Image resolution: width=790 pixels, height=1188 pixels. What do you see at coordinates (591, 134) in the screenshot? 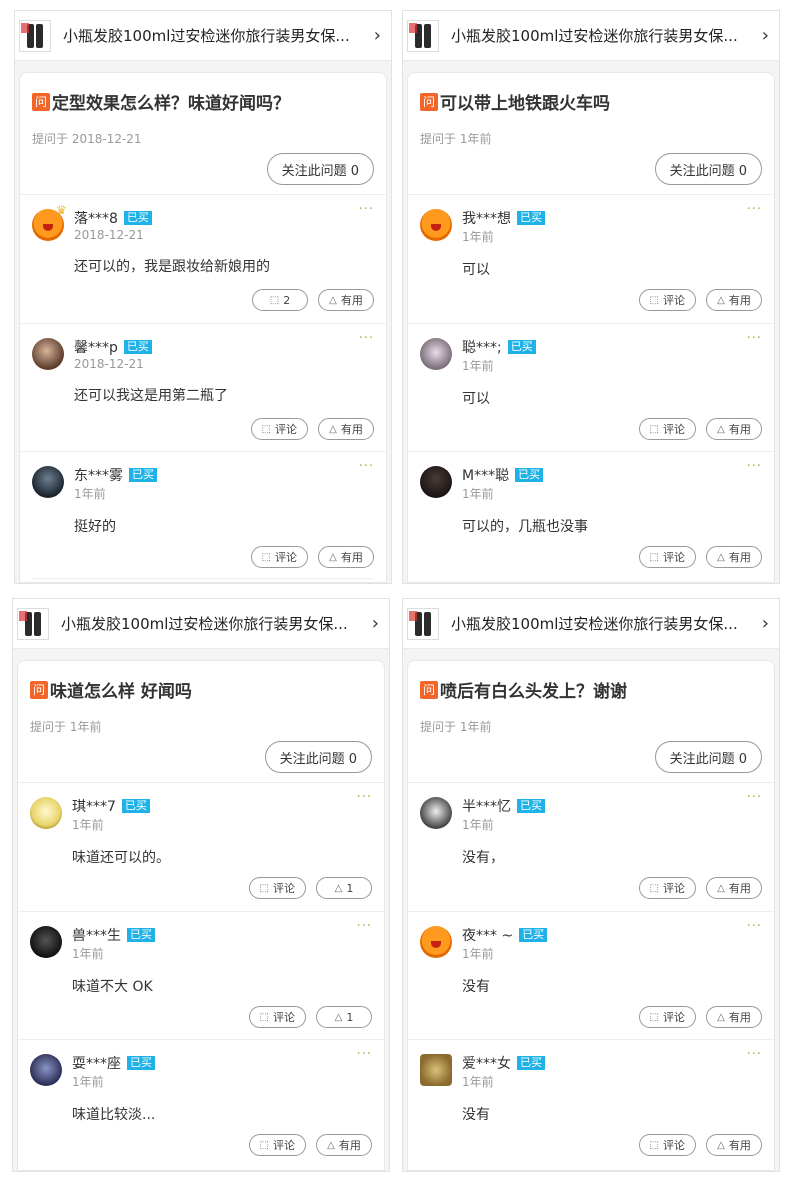
I see `question-area: 问 可以带上地铁跟火车吗 提问于 1年前 关注此问题 0` at bounding box center [591, 134].